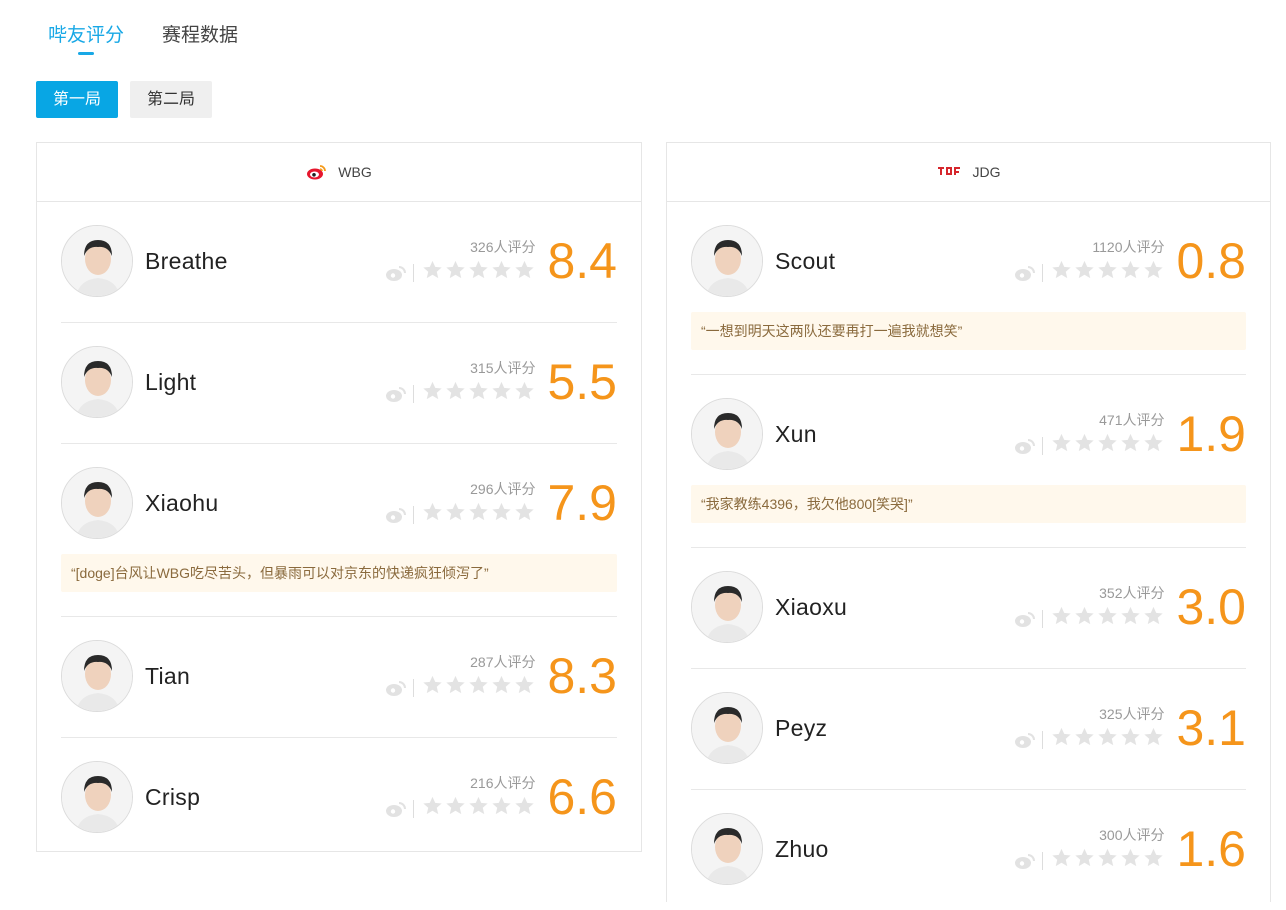  I want to click on rating-box: 352人评分 3.0, so click(1130, 607).